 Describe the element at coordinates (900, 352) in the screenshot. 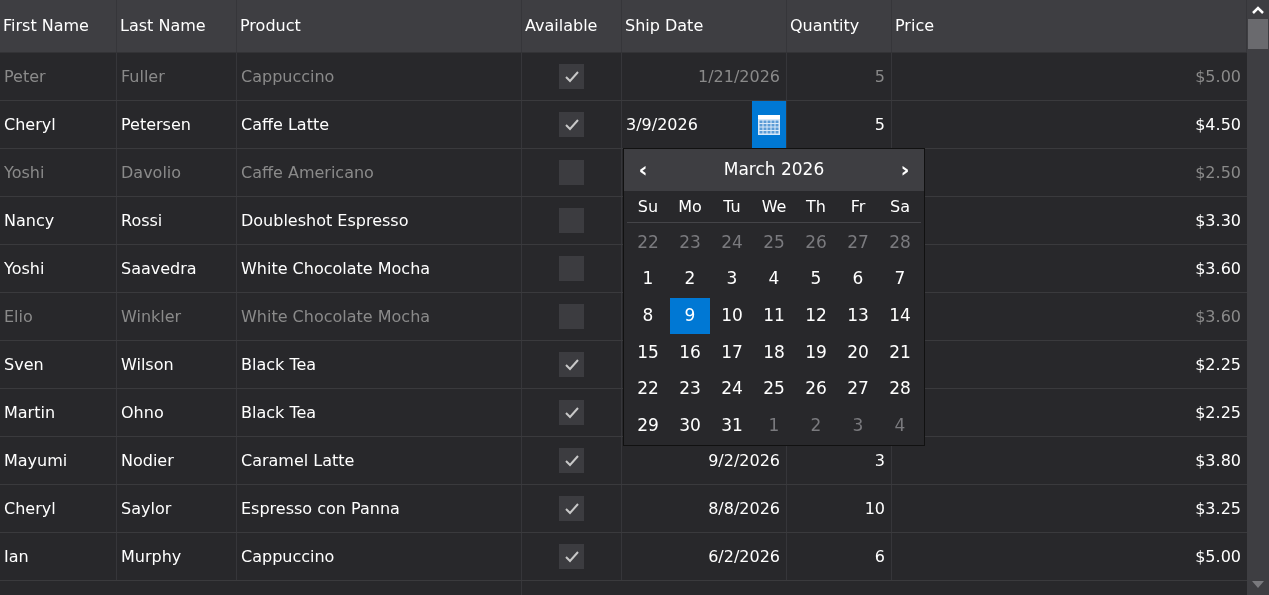

I see `calendar-day: 21` at that location.